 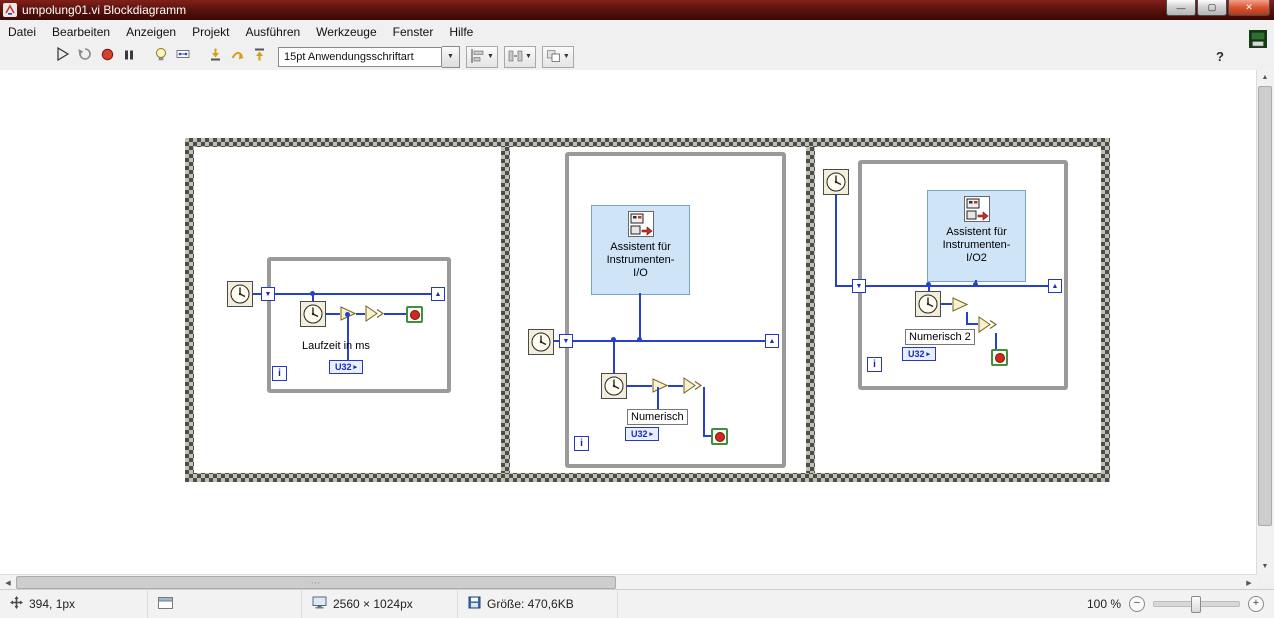 What do you see at coordinates (461, 32) in the screenshot?
I see `menu-hilfe: Hilfe` at bounding box center [461, 32].